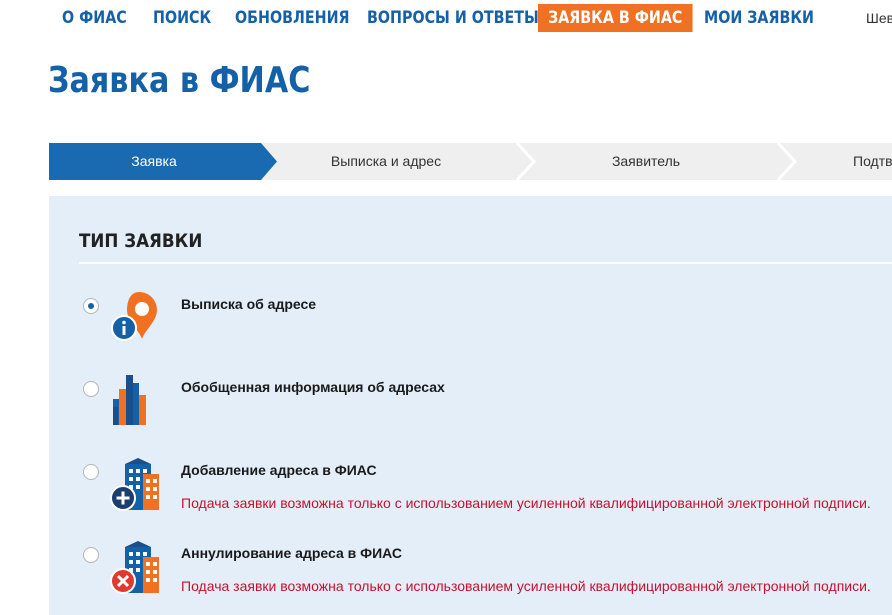  Describe the element at coordinates (268, 161) in the screenshot. I see `step-separator-active` at that location.